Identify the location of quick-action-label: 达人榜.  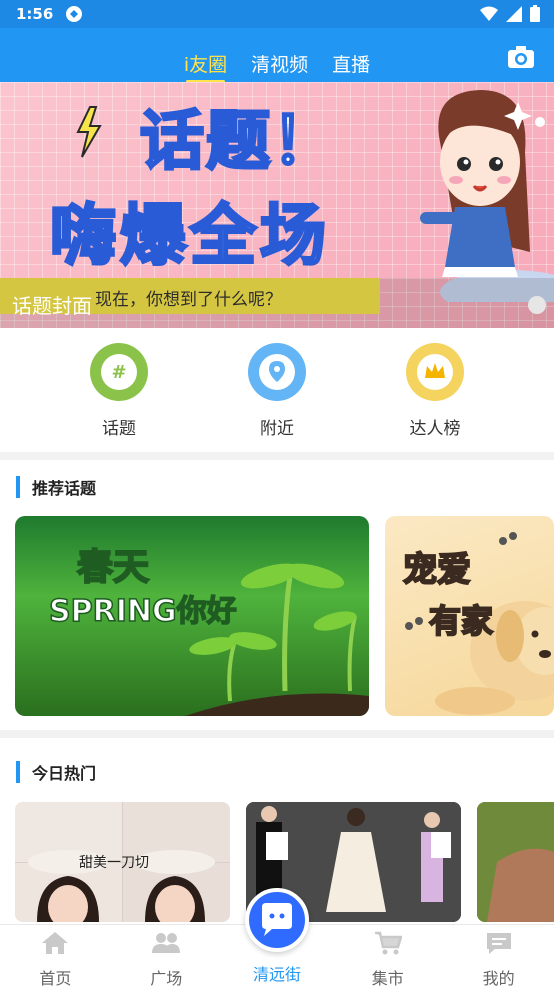
(435, 429).